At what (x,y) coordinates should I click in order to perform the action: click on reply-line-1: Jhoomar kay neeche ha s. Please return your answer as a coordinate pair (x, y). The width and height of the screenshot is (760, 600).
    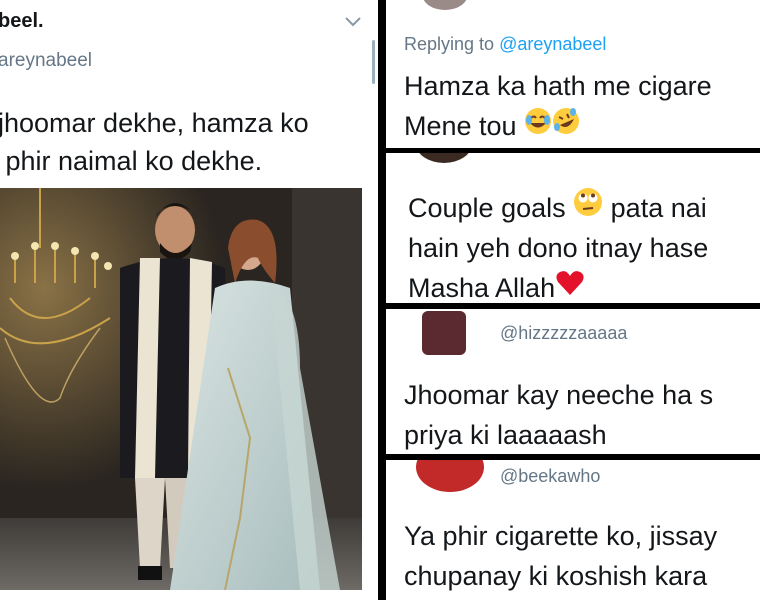
    Looking at the image, I should click on (559, 395).